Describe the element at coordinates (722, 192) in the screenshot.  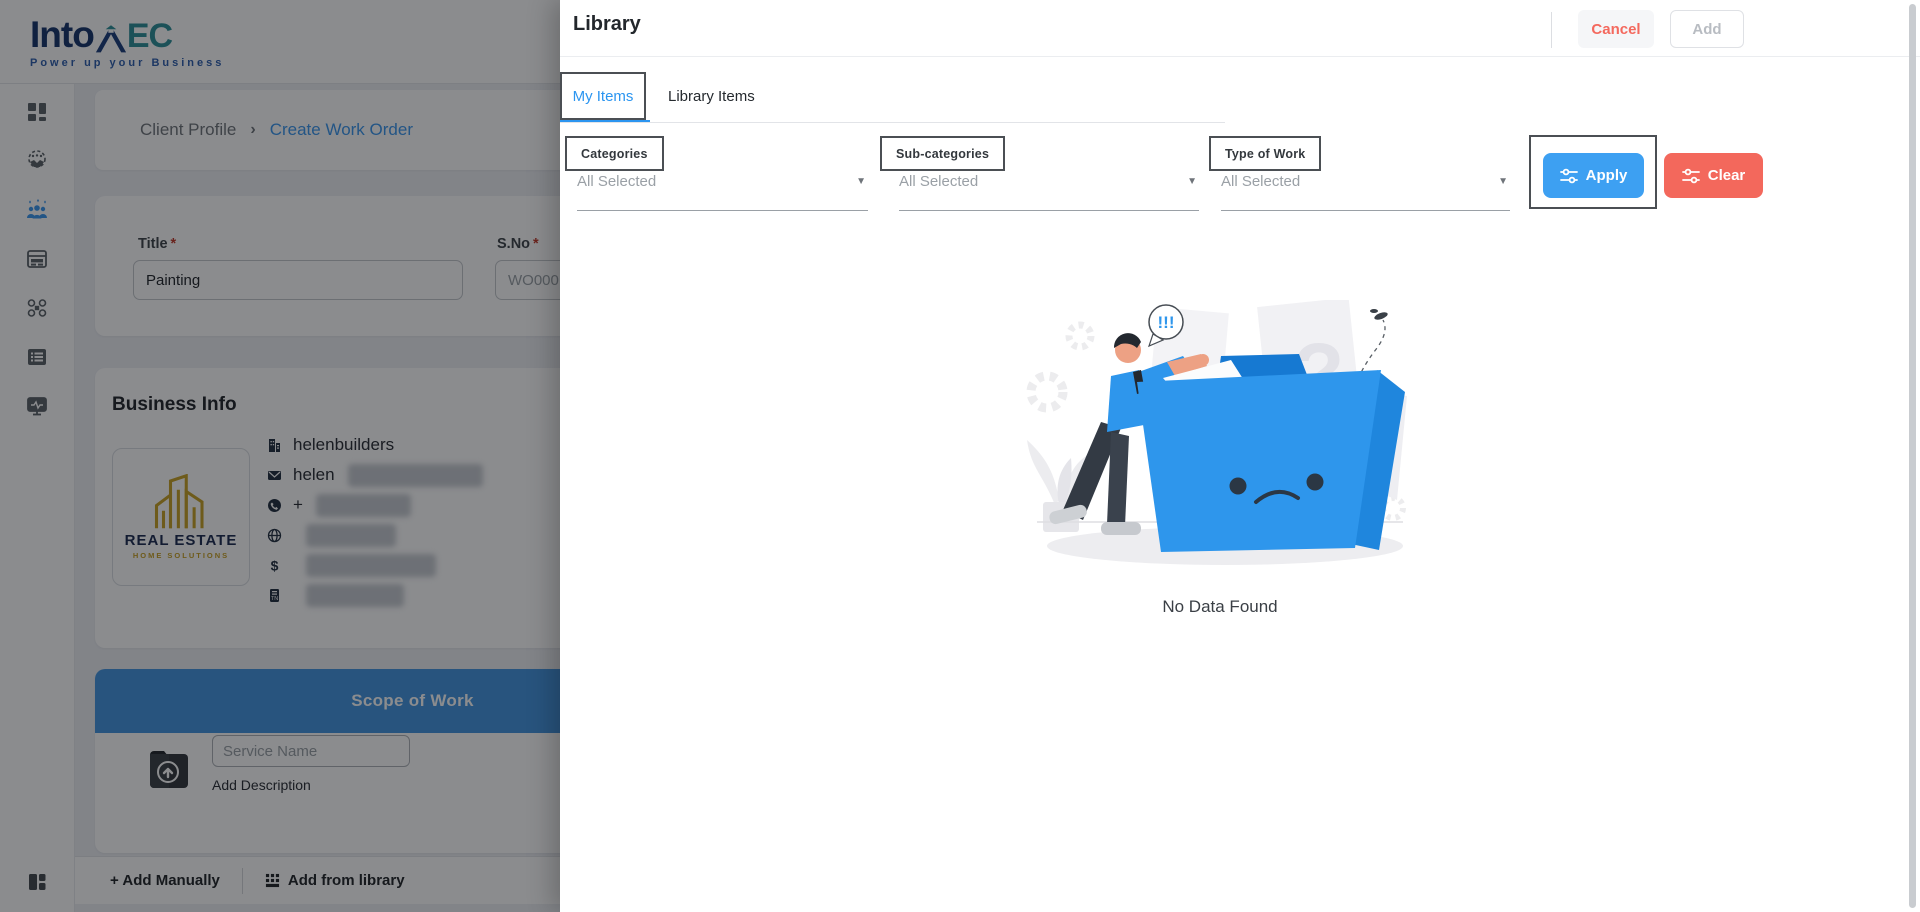
I see `categories-select: All Selected ▼` at that location.